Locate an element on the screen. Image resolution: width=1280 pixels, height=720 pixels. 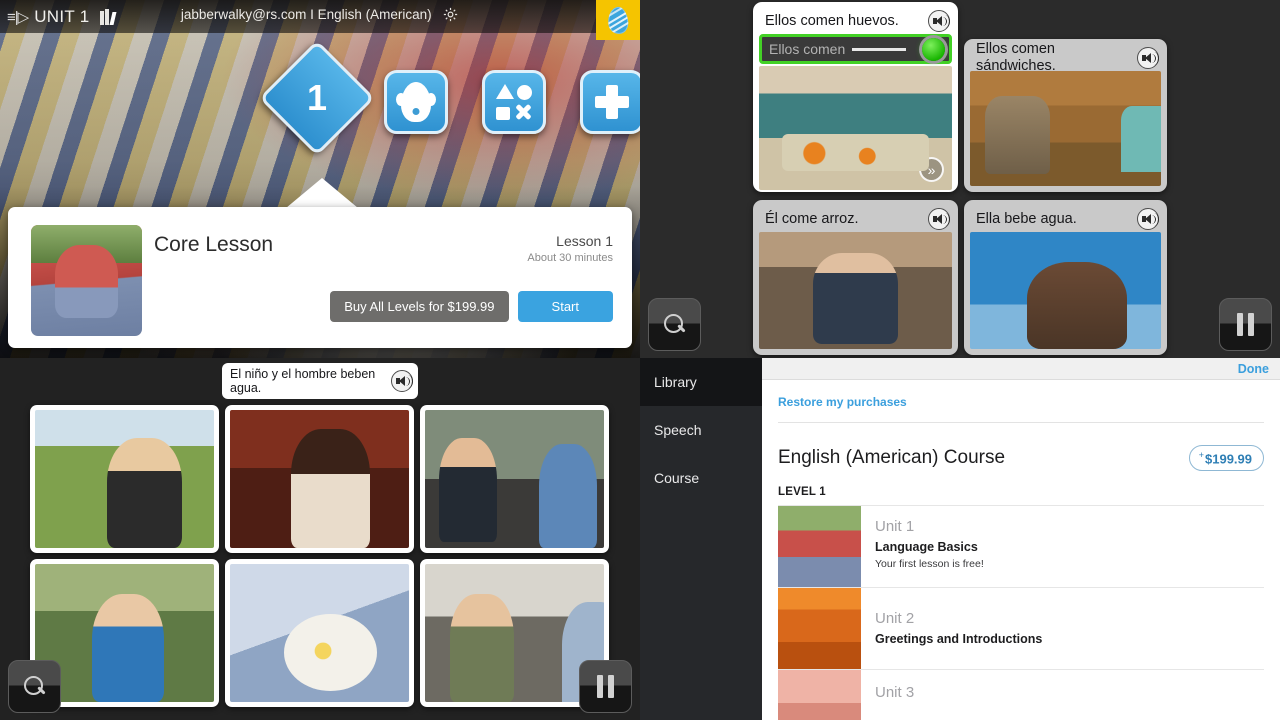
boy-and-man-drinking-photo is located at coordinates (514, 479).